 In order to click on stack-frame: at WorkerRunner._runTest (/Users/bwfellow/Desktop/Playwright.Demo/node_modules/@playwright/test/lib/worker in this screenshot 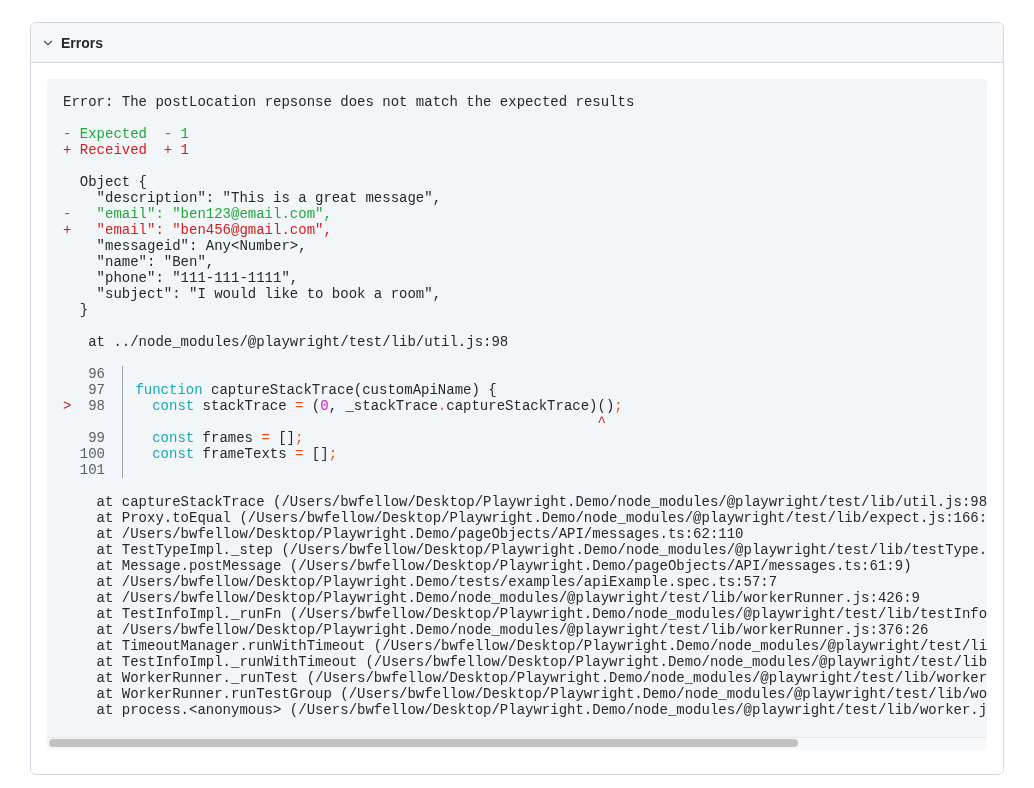, I will do `click(525, 678)`.